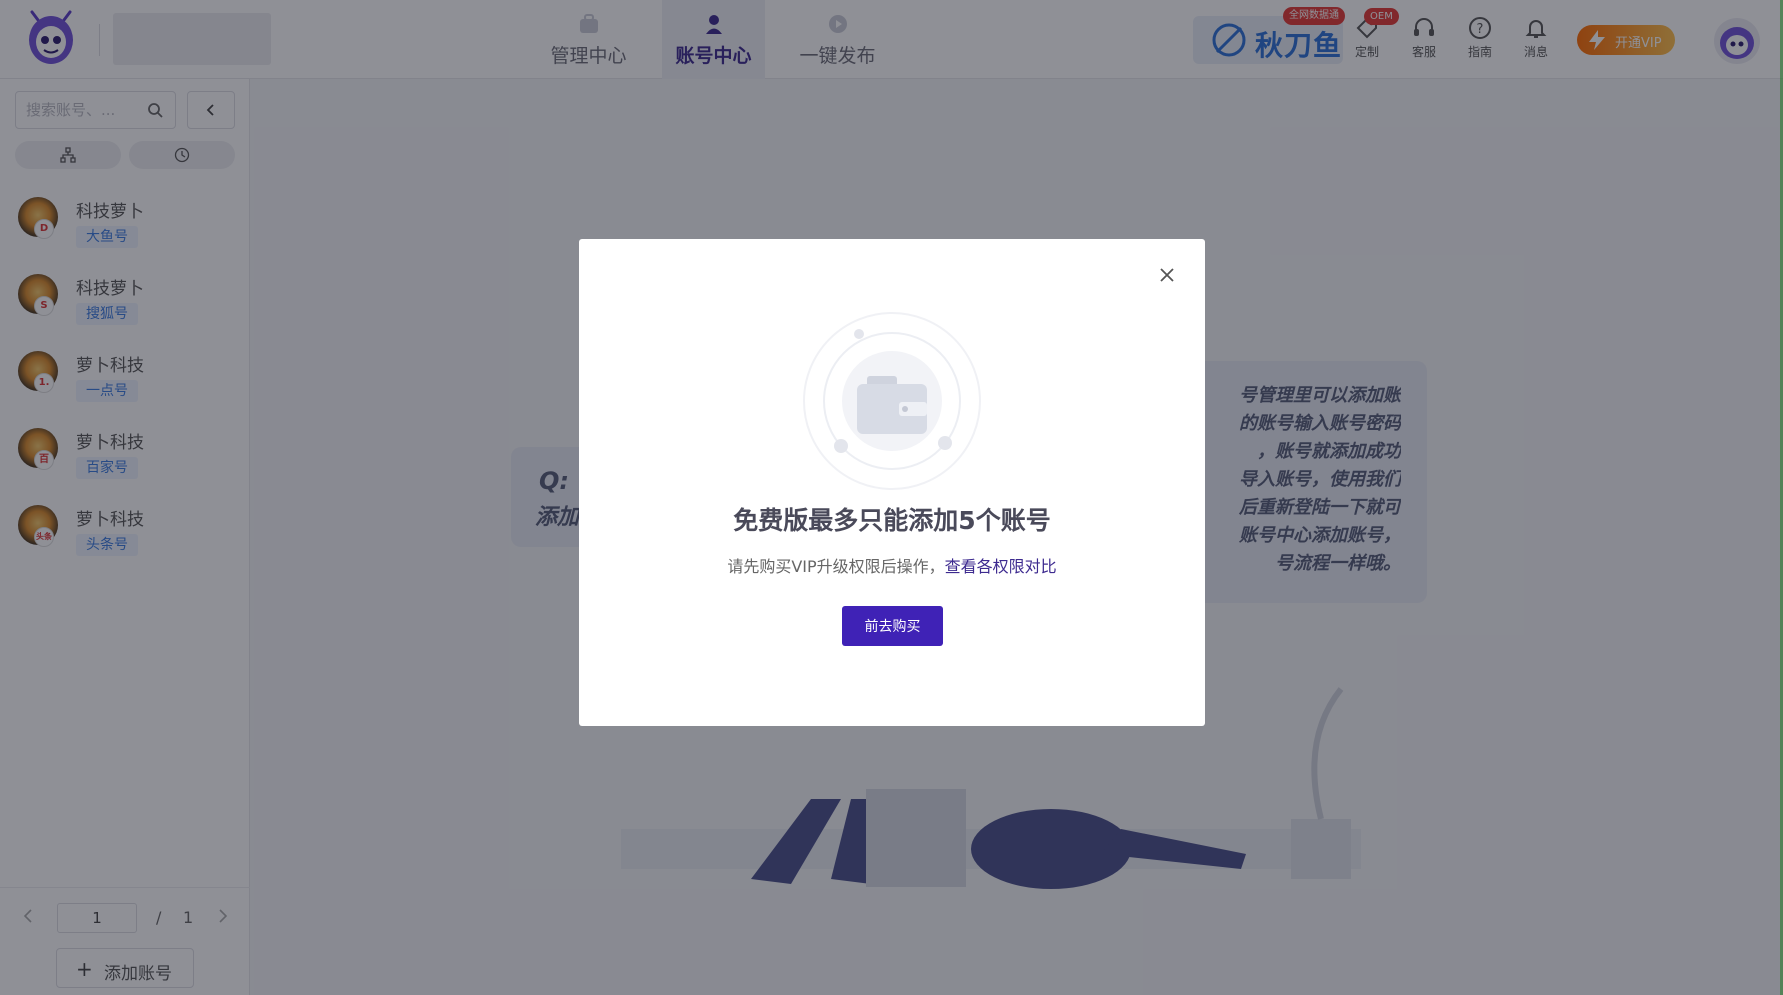  I want to click on compare-permissions-link: 查看各权限对比, so click(1001, 566).